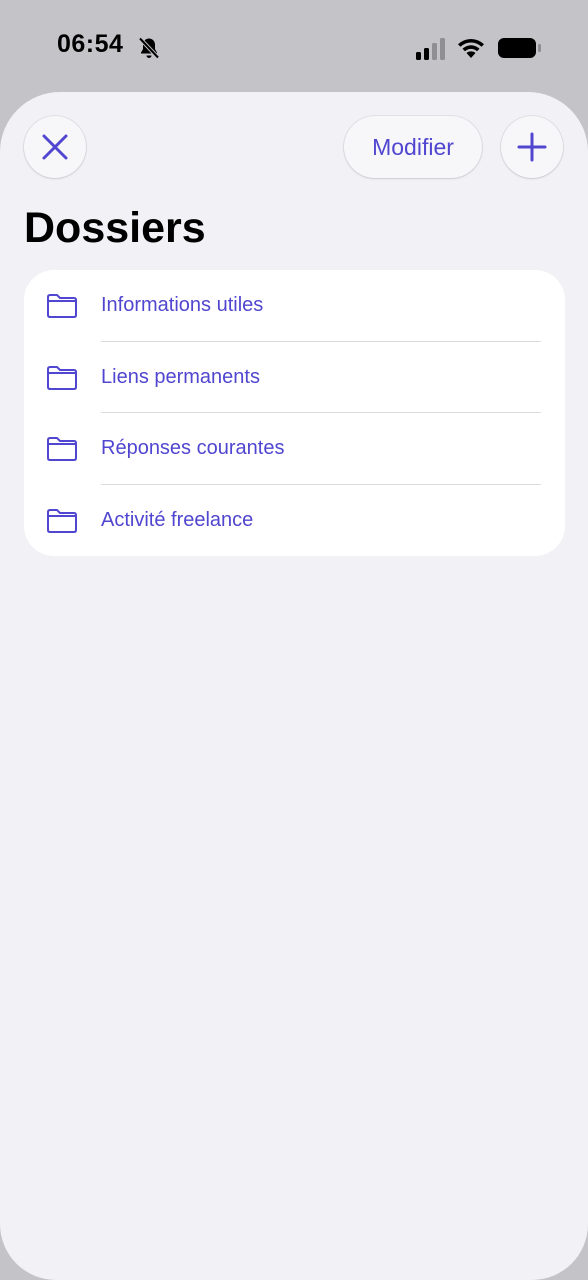 The image size is (588, 1280). I want to click on close-button, so click(55, 147).